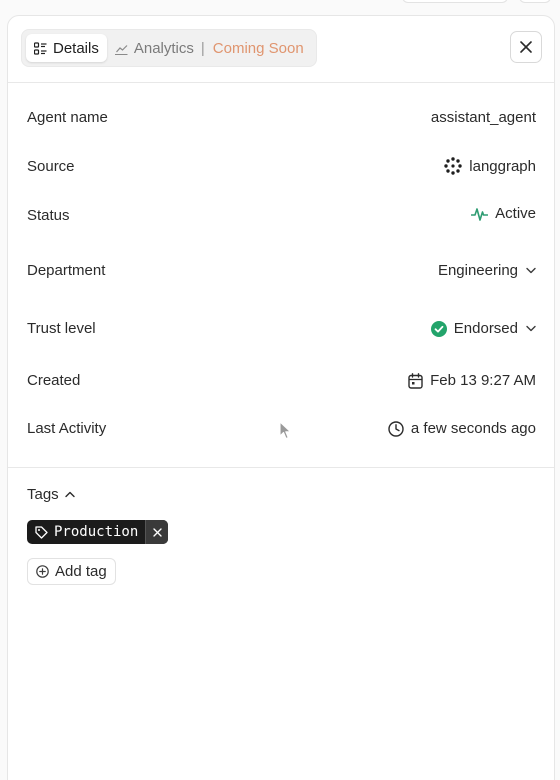  What do you see at coordinates (163, 48) in the screenshot?
I see `tab-analytics-label: Analytics` at bounding box center [163, 48].